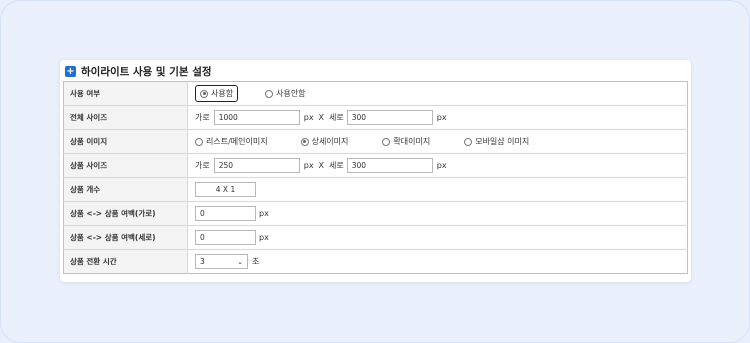  Describe the element at coordinates (146, 71) in the screenshot. I see `section-title-text: 하이라이트 사용 및 기본 설정` at that location.